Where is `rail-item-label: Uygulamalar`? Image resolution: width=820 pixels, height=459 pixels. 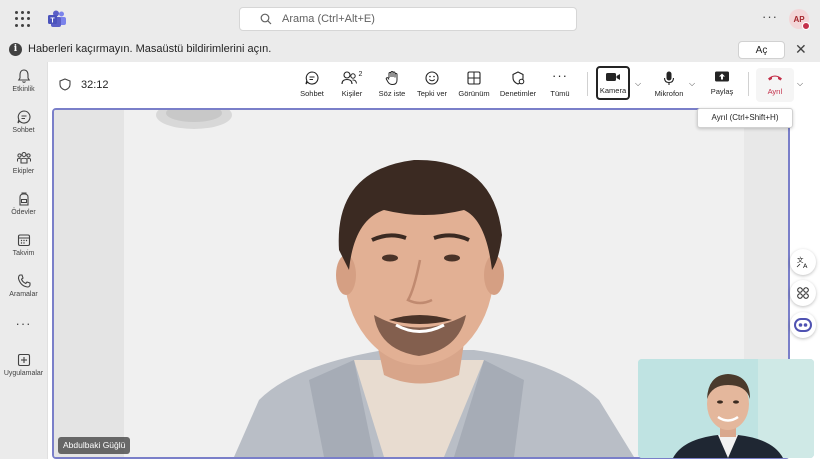
rail-item-label: Uygulamalar is located at coordinates (23, 373).